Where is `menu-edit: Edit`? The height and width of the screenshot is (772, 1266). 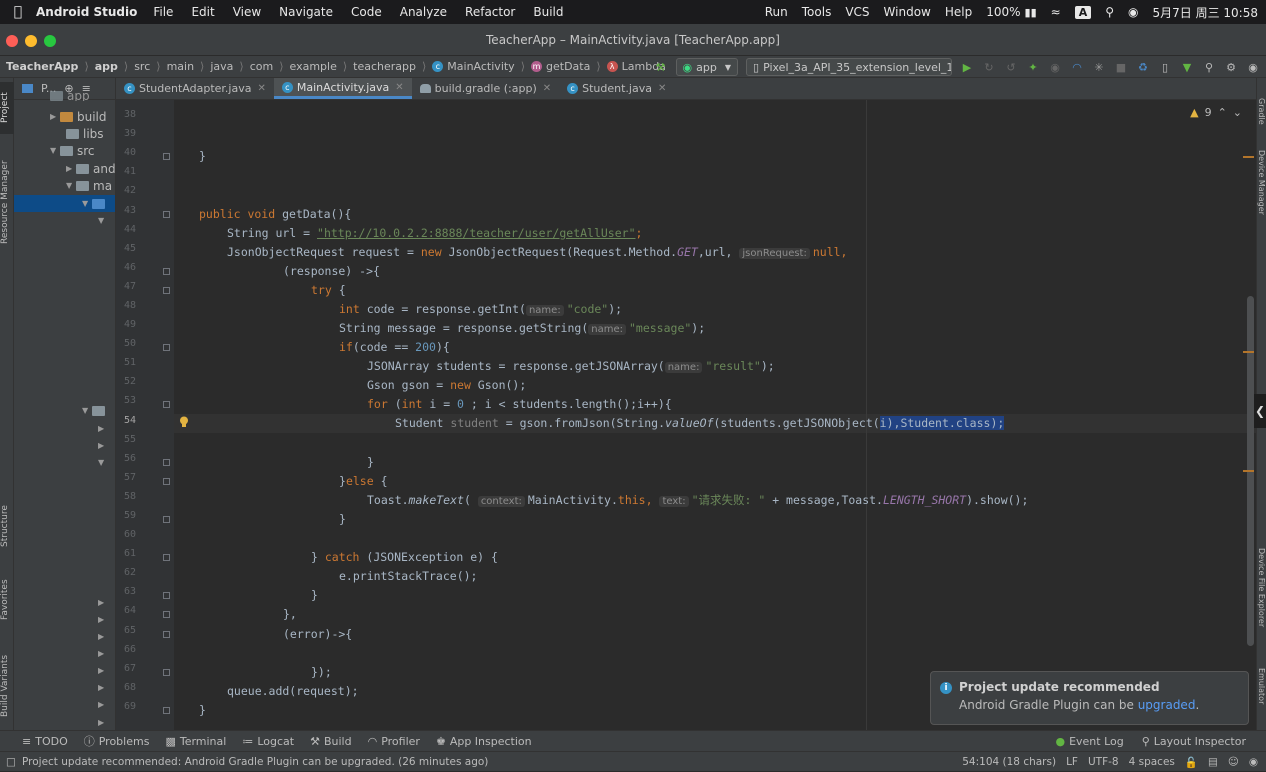 menu-edit: Edit is located at coordinates (202, 12).